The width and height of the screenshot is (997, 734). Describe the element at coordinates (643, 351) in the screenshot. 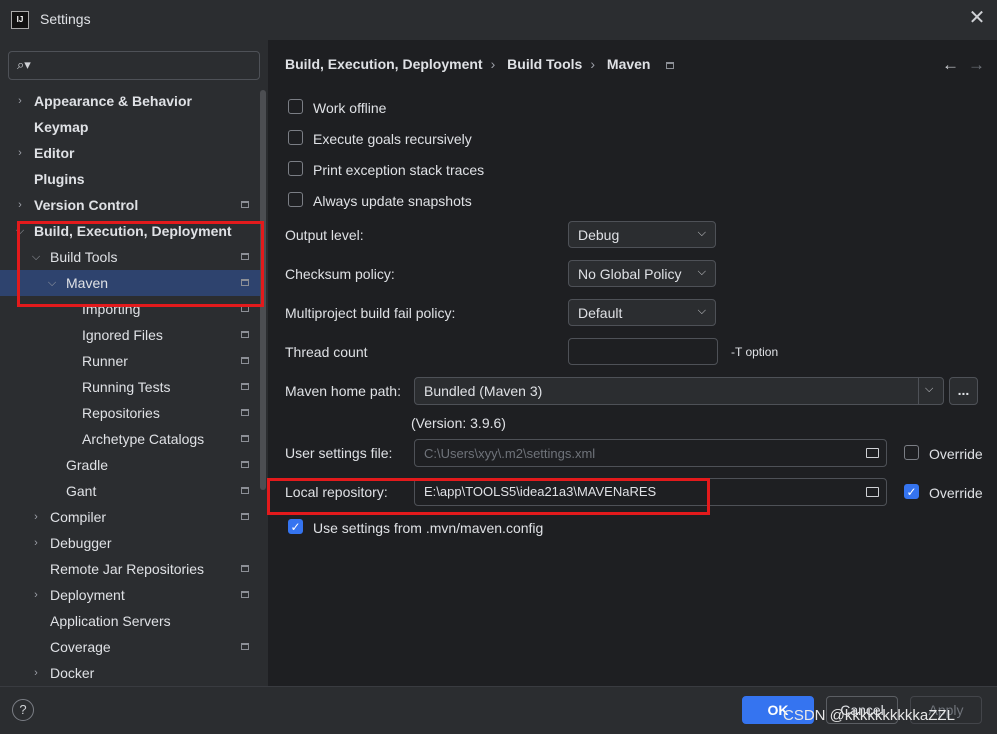

I see `thread-count-input` at that location.